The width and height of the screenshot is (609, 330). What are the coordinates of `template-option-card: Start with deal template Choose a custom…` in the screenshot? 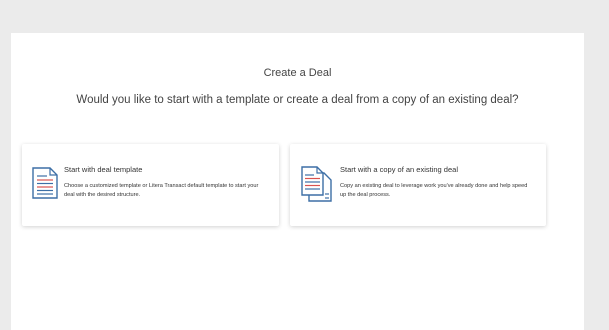 It's located at (150, 185).